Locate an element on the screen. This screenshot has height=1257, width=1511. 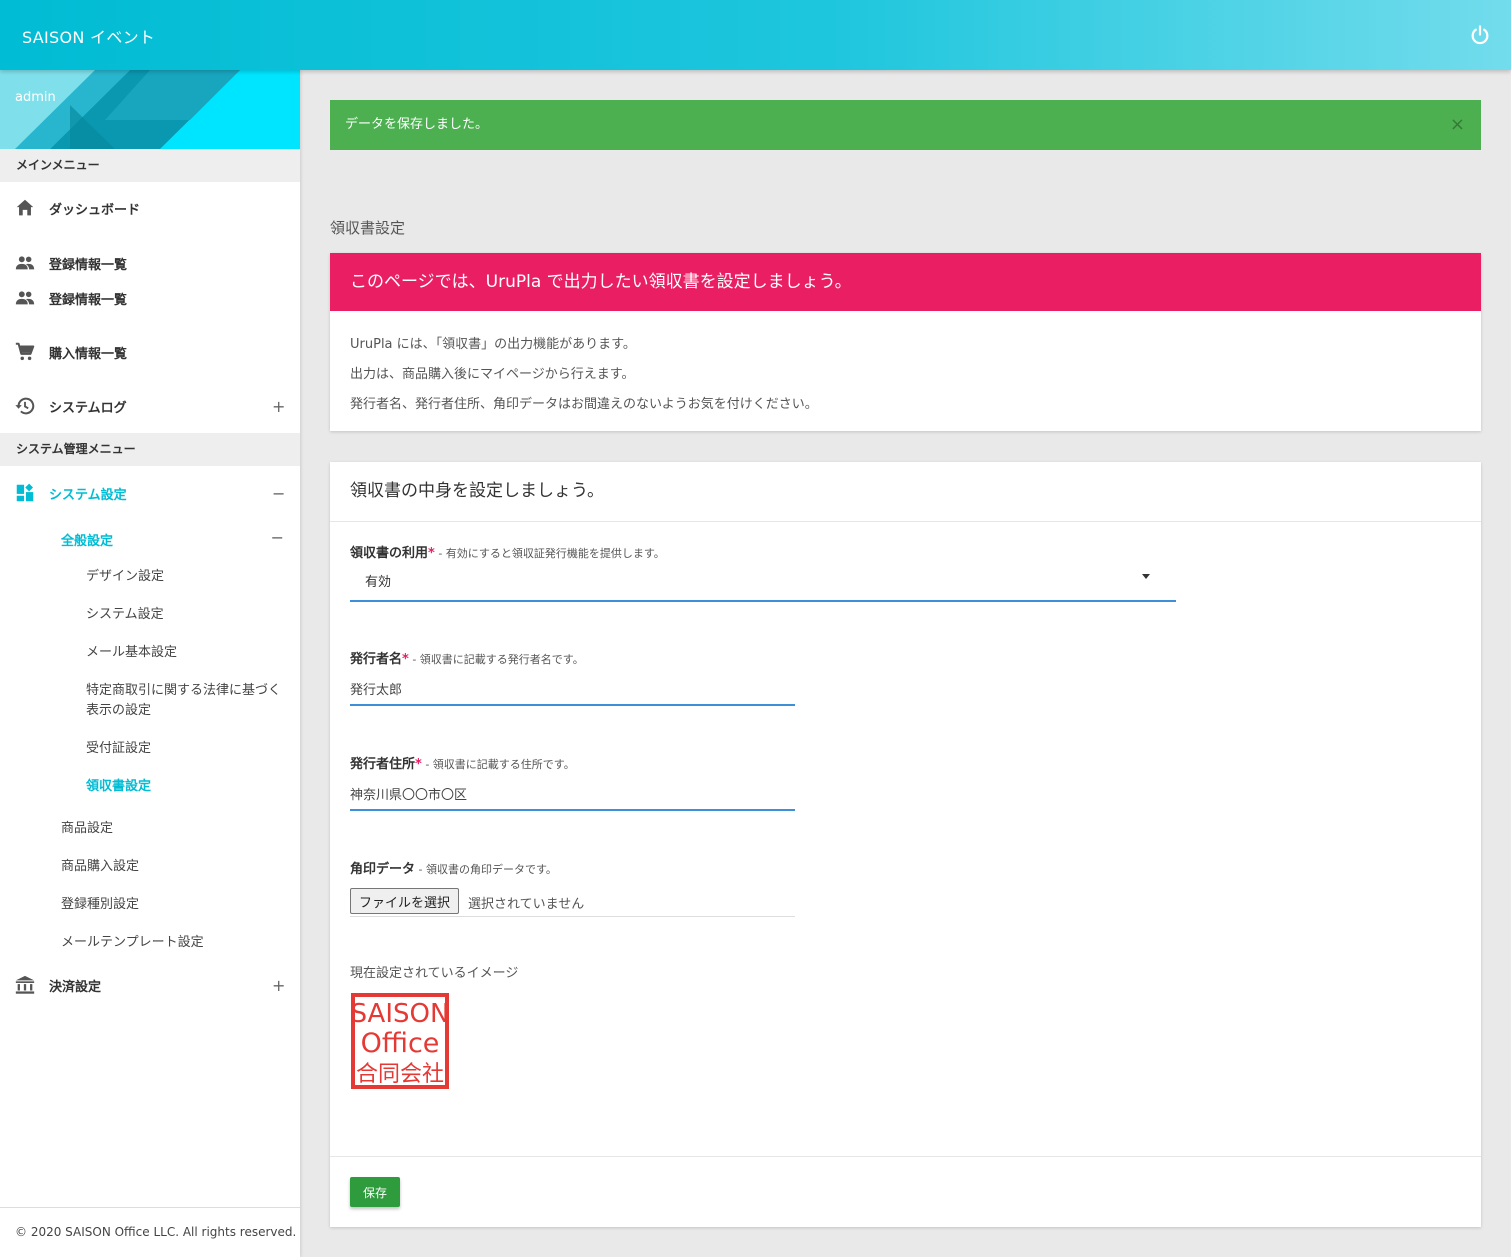
nav-dashboard: ダッシュボード is located at coordinates (150, 208).